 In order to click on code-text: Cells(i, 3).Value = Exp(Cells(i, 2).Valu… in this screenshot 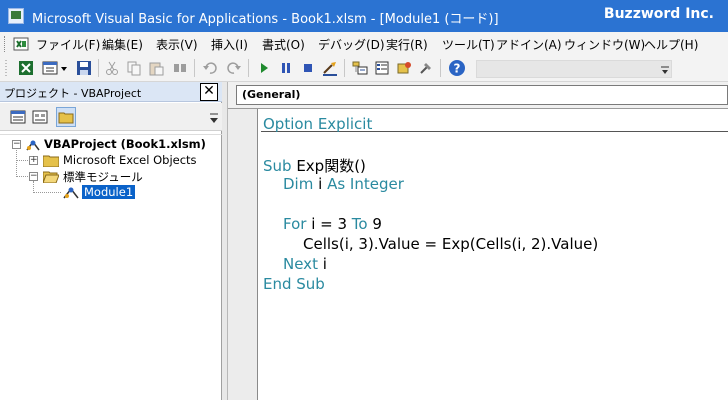, I will do `click(451, 244)`.